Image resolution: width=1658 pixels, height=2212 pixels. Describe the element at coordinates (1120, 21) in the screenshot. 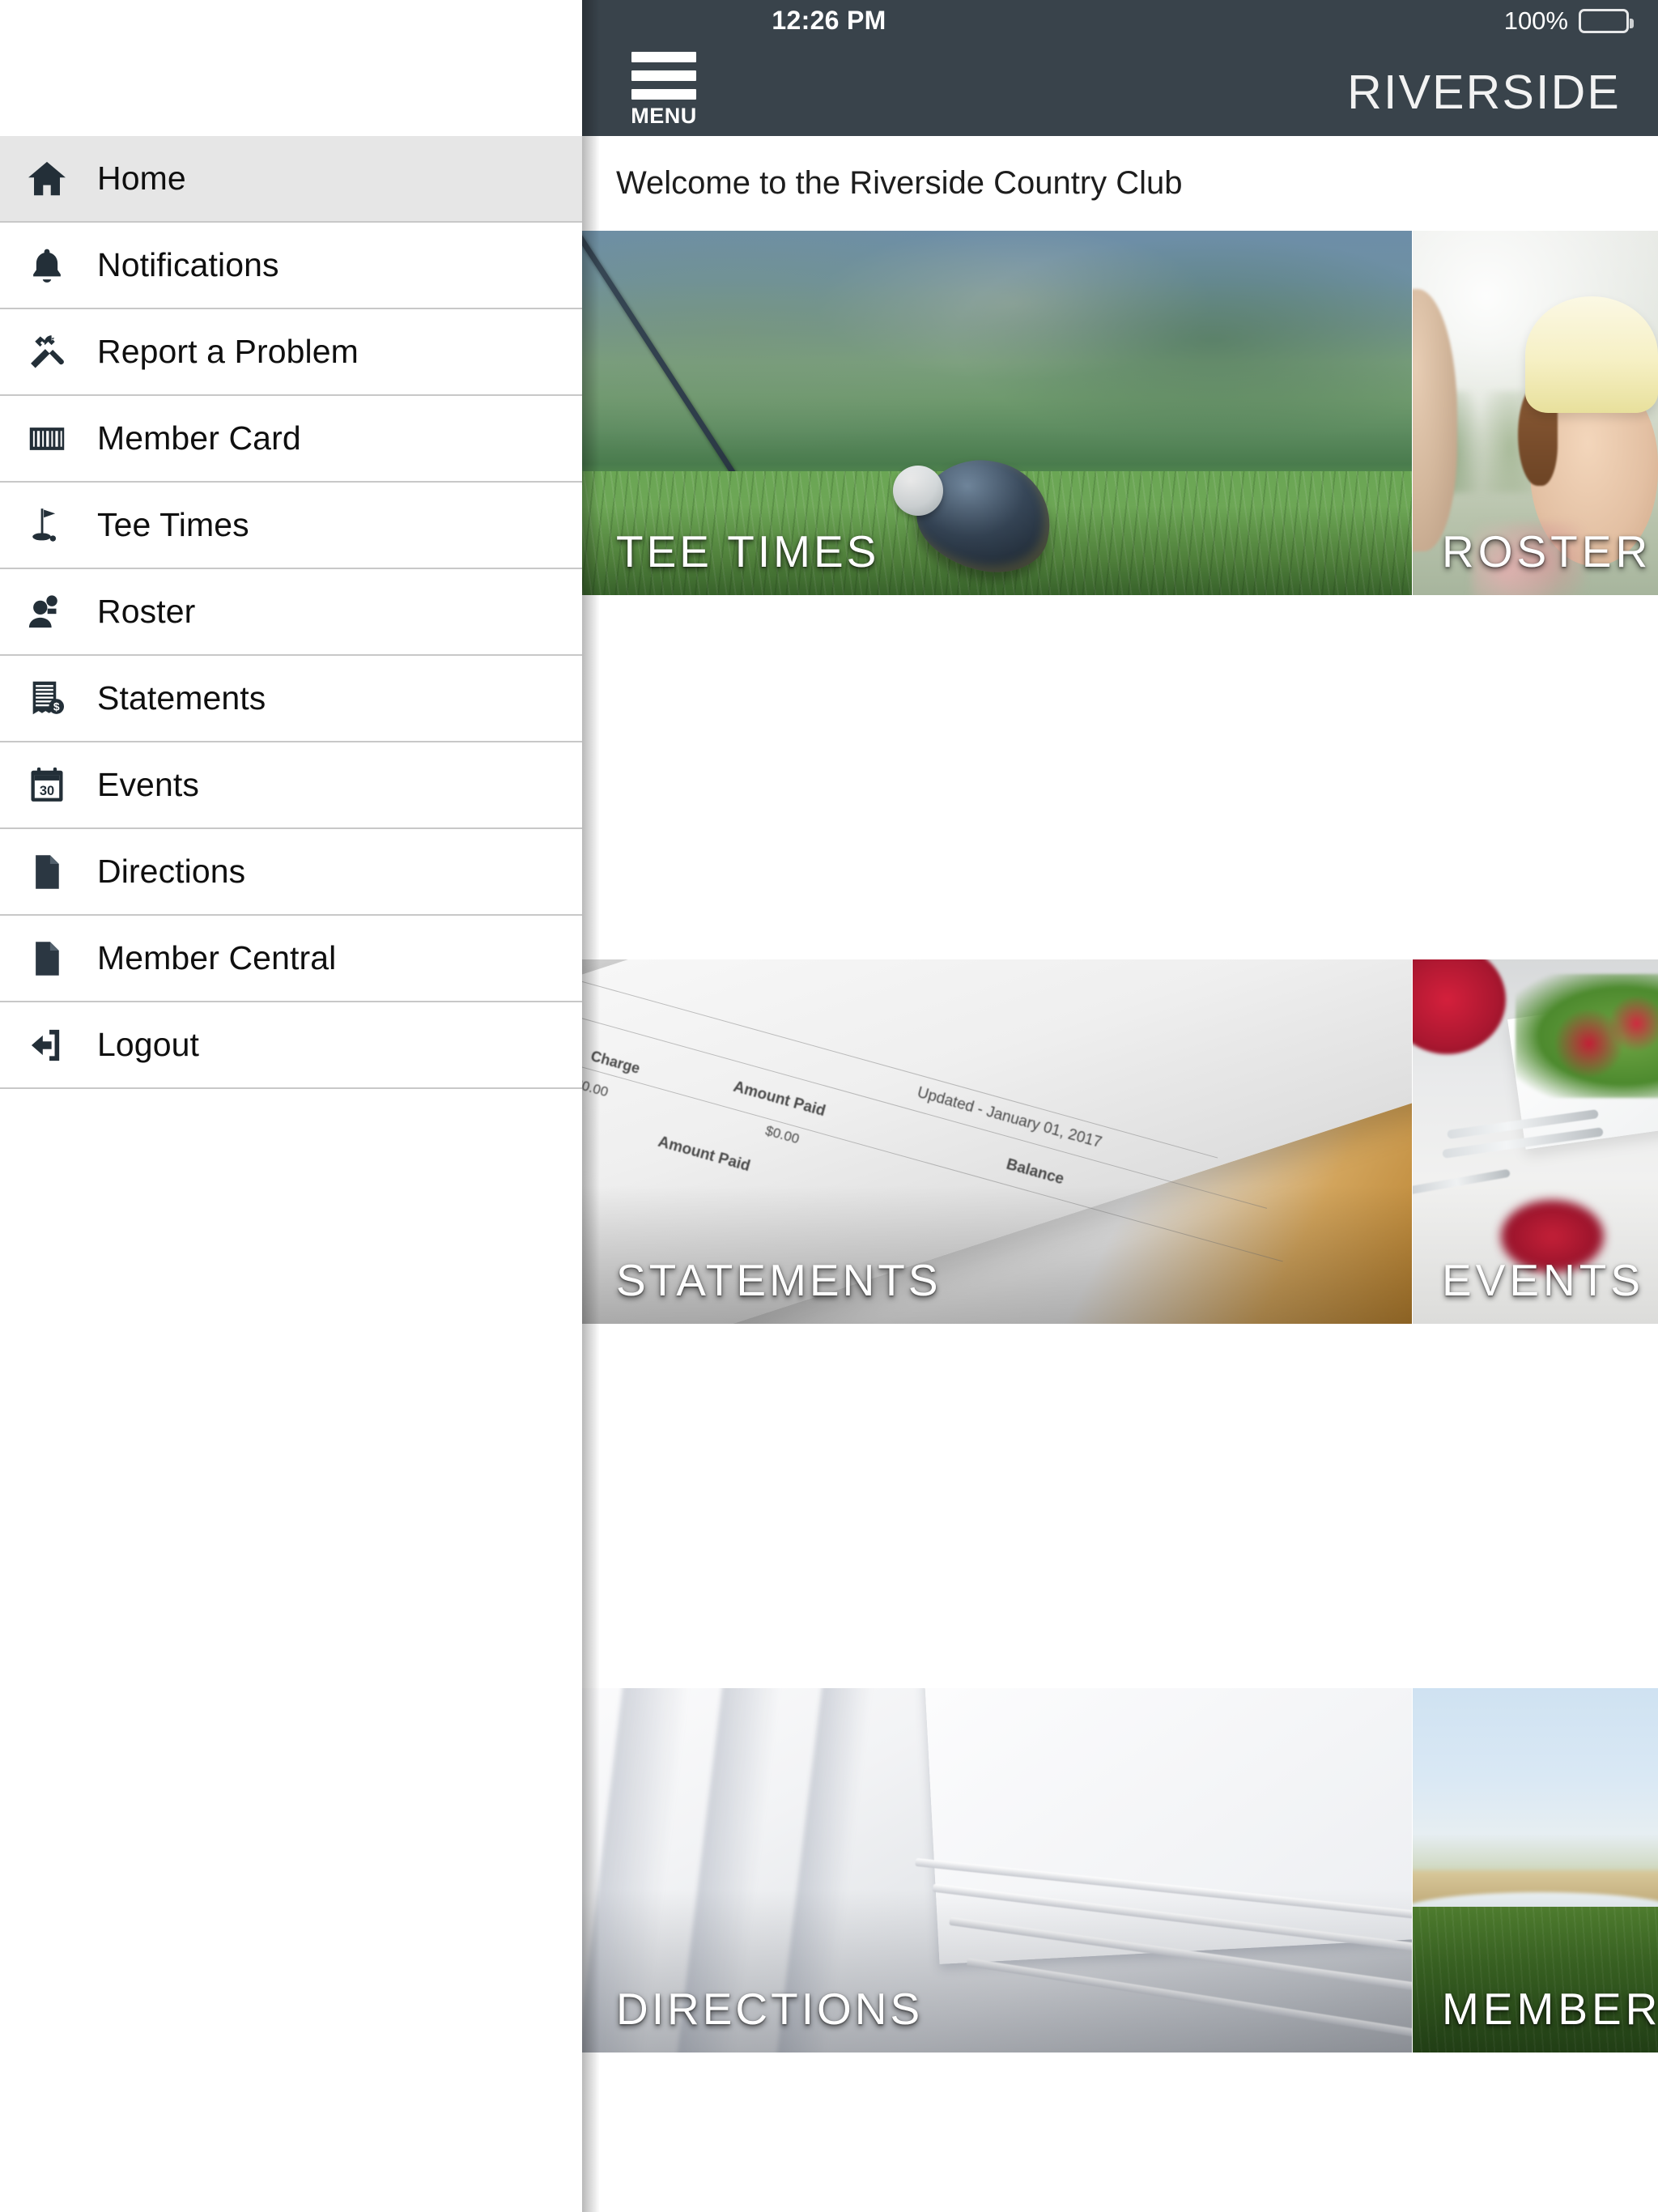

I see `status-bar: 12:26 PM 100%` at that location.